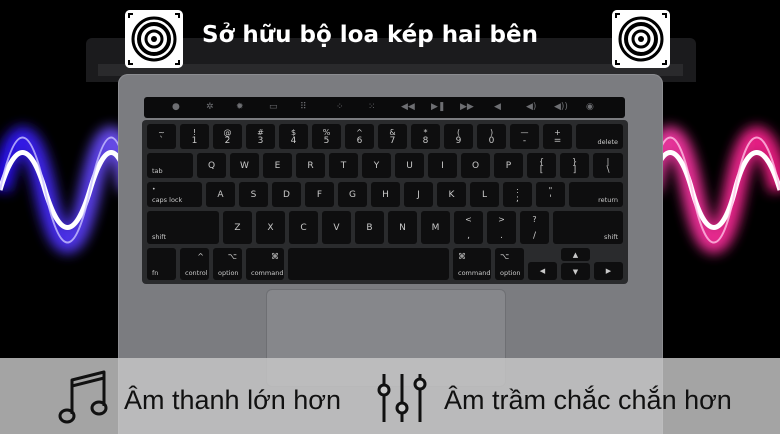 The height and width of the screenshot is (434, 780). I want to click on key-caps-lock: • caps lock, so click(174, 194).